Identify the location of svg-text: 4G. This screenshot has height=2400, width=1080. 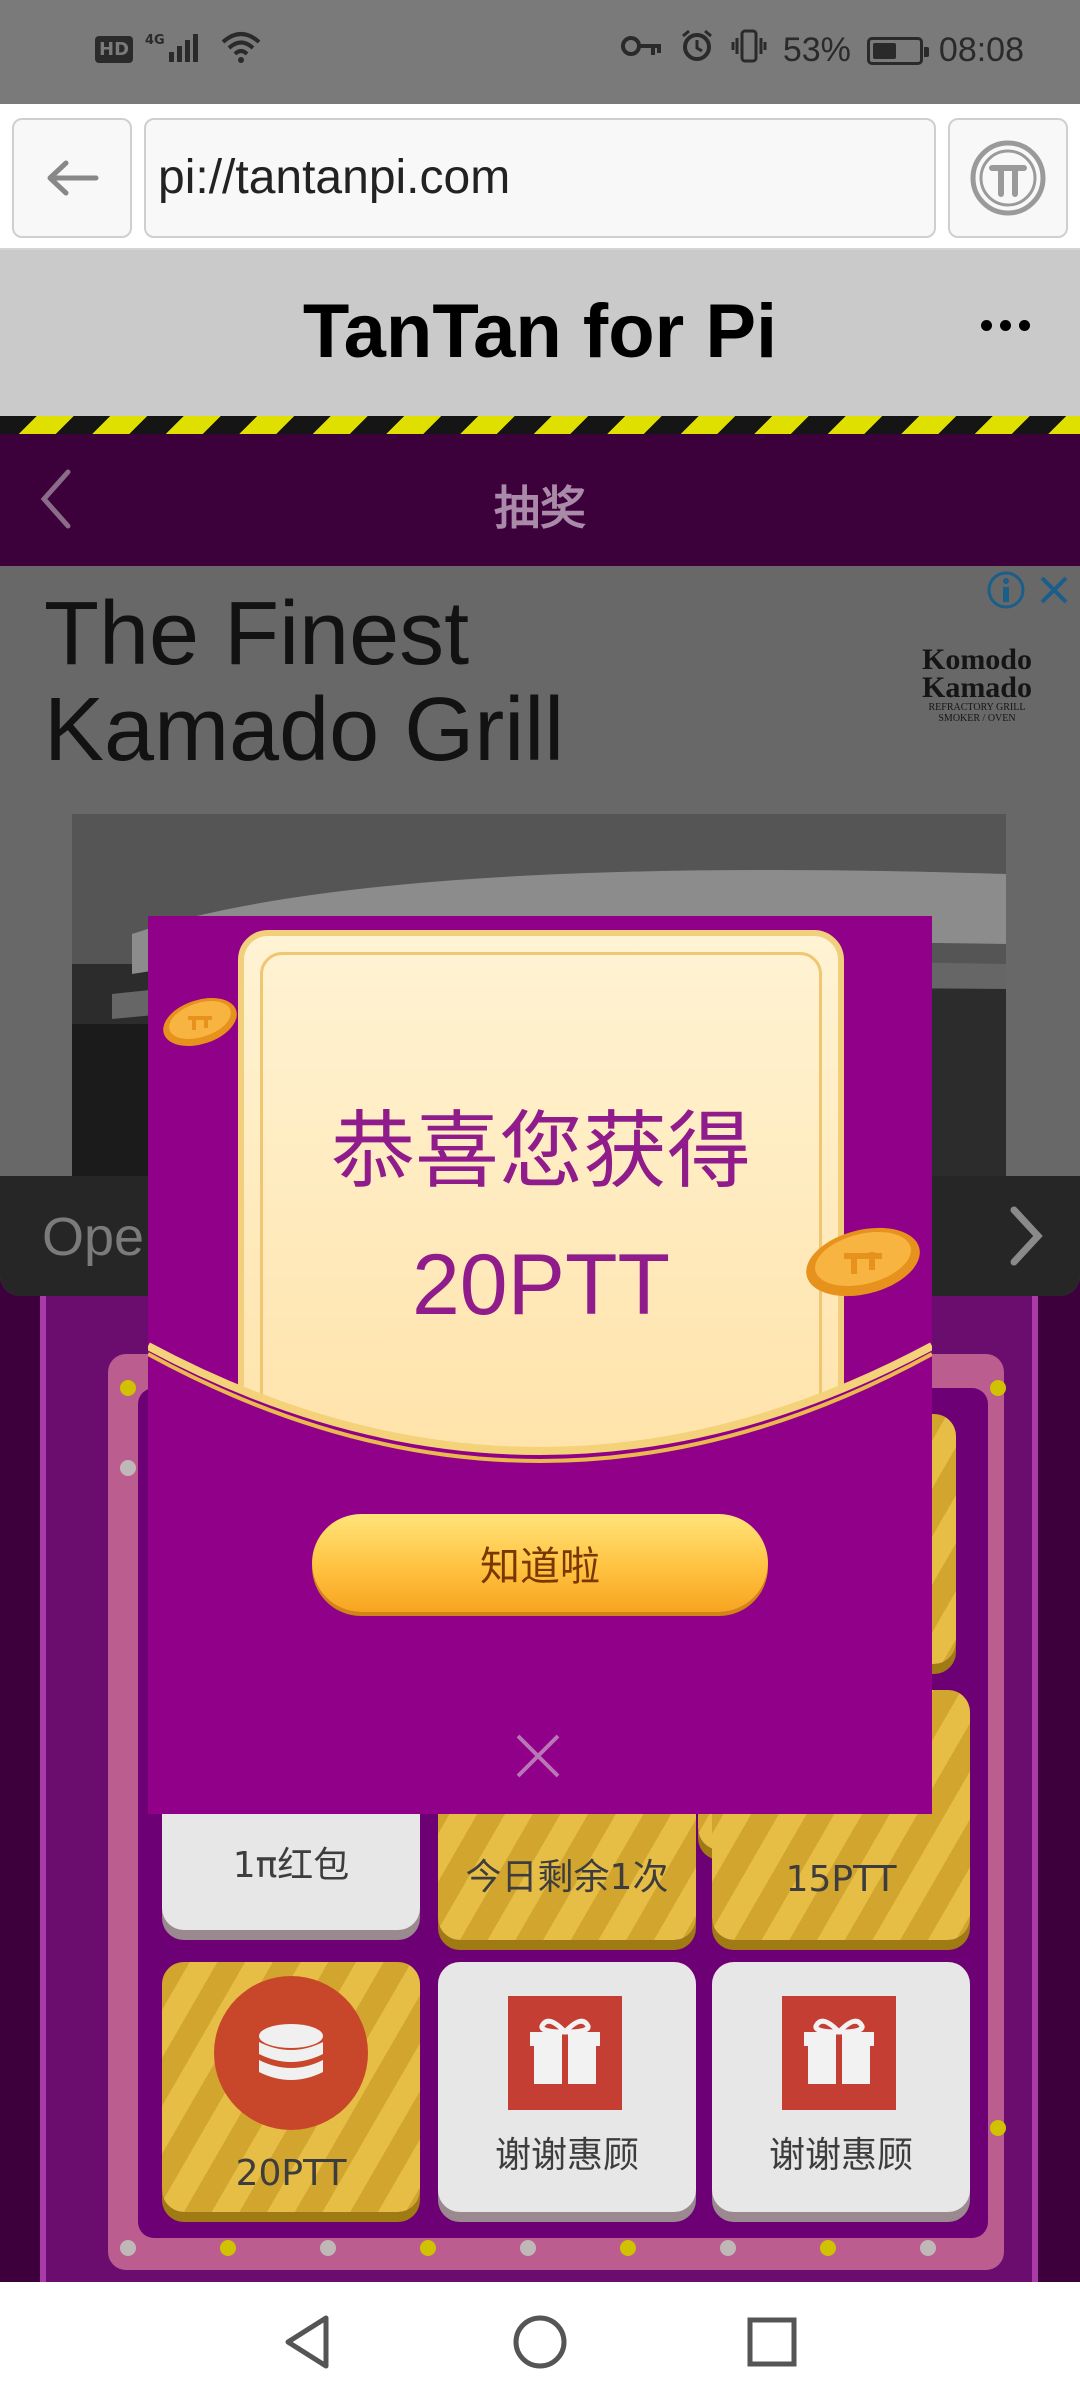
(155, 40).